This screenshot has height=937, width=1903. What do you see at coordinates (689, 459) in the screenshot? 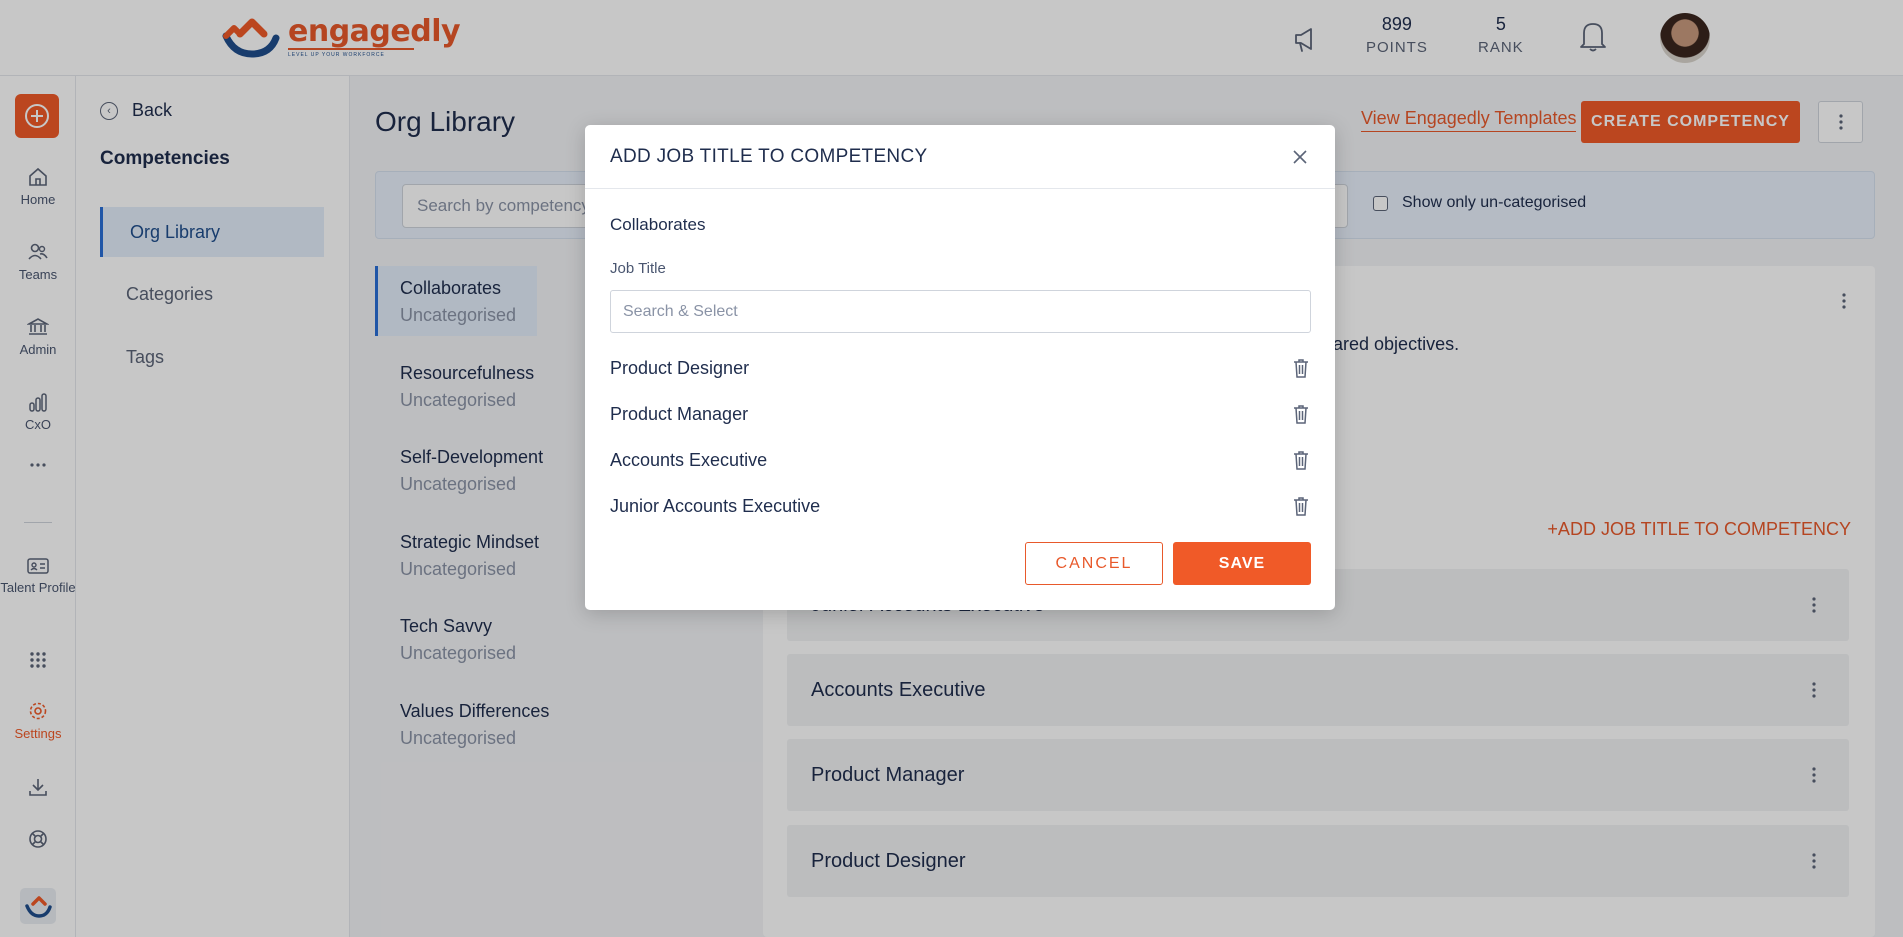
I see `selected-job-title: Accounts Executive` at bounding box center [689, 459].